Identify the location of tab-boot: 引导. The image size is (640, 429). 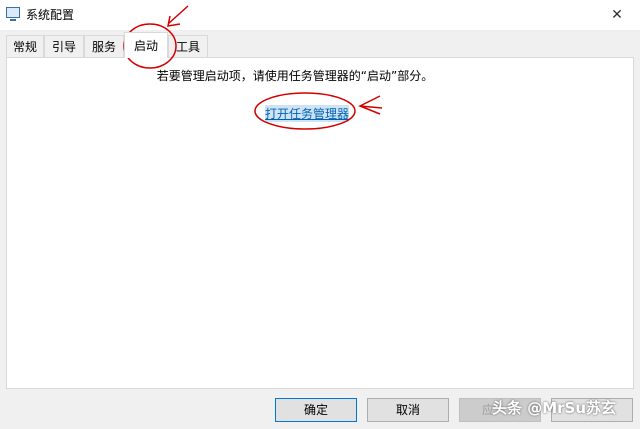
(64, 46).